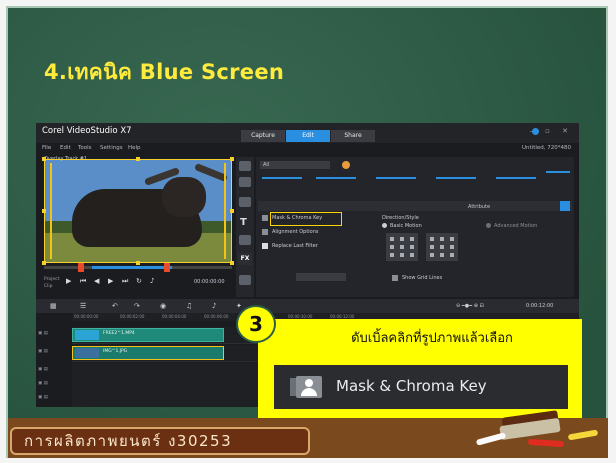  Describe the element at coordinates (263, 136) in the screenshot. I see `tab-capture: Capture` at that location.